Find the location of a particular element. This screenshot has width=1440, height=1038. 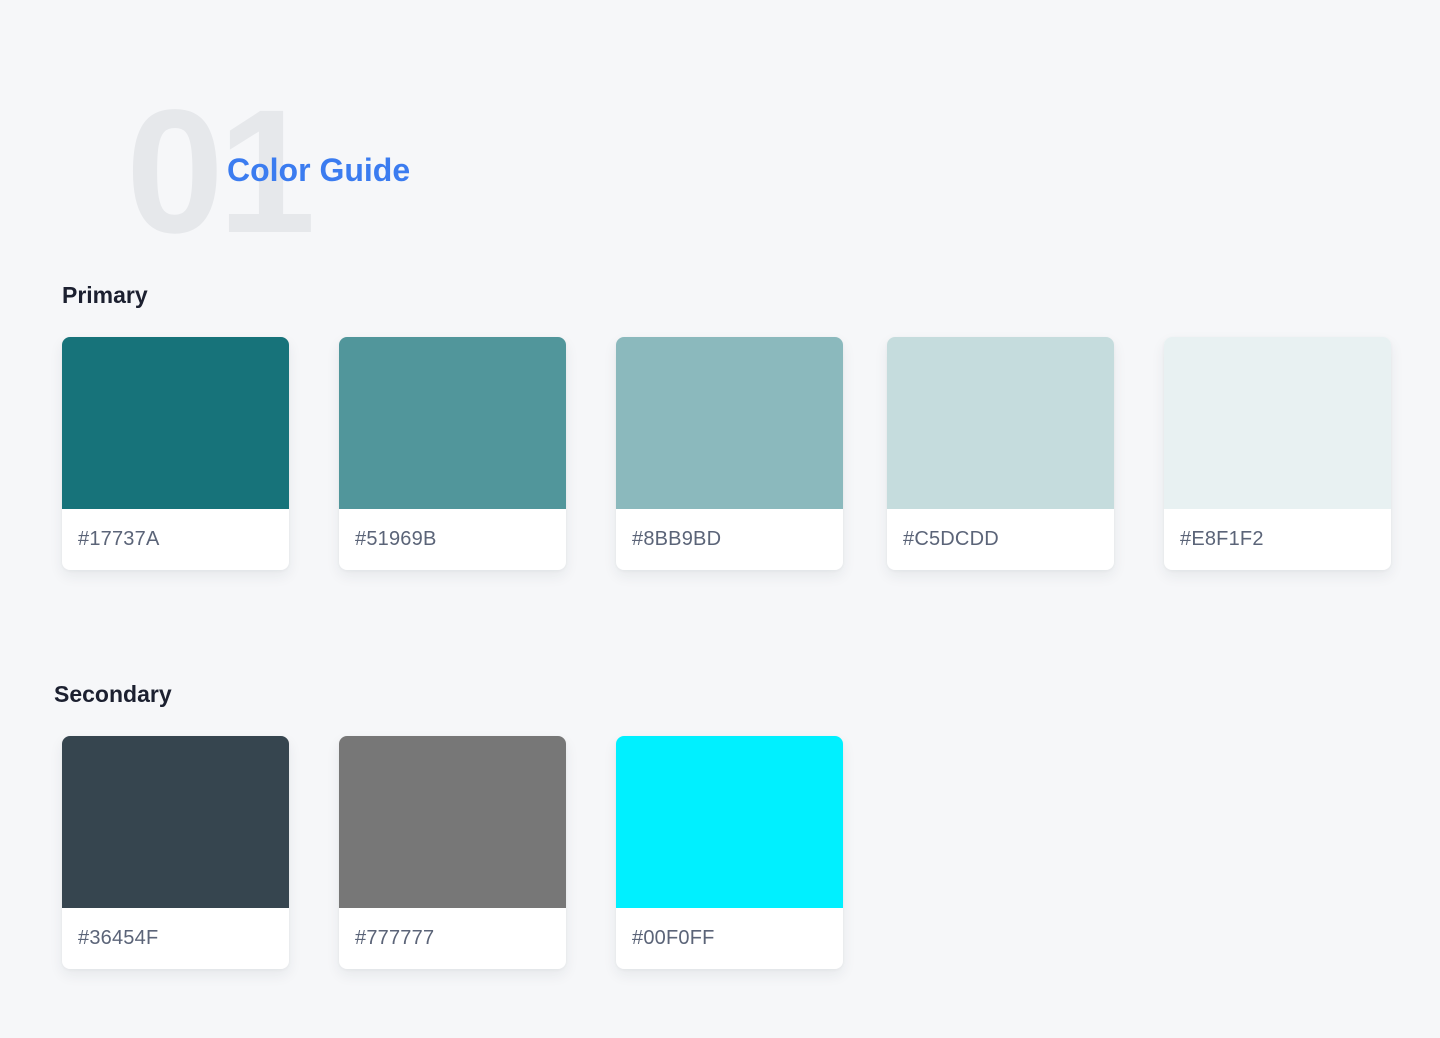

color-swatch-card: #C5DCDD is located at coordinates (1000, 453).